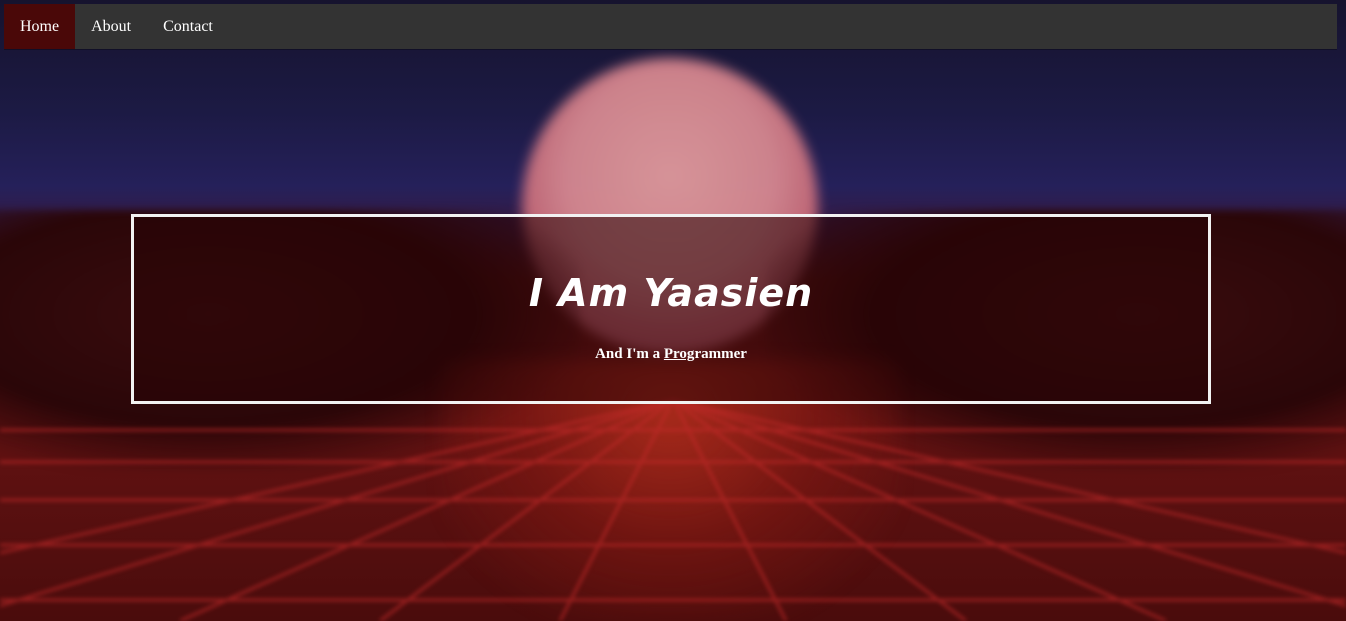 The width and height of the screenshot is (1346, 621). Describe the element at coordinates (188, 26) in the screenshot. I see `nav-contact-link: Contact` at that location.